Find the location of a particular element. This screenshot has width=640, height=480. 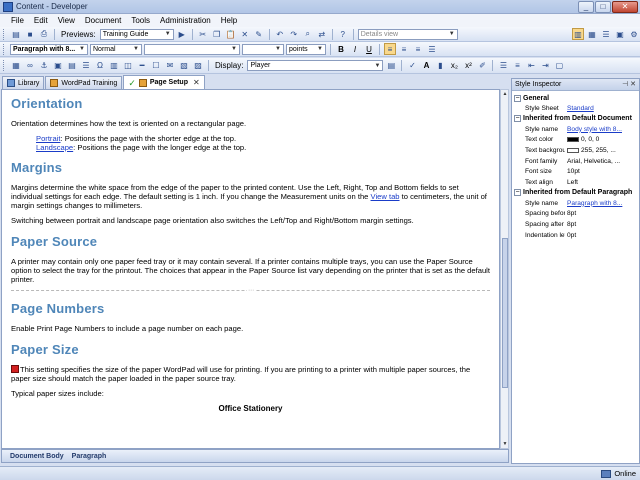

pin-close-icons: ⊣ ✕ is located at coordinates (629, 84).